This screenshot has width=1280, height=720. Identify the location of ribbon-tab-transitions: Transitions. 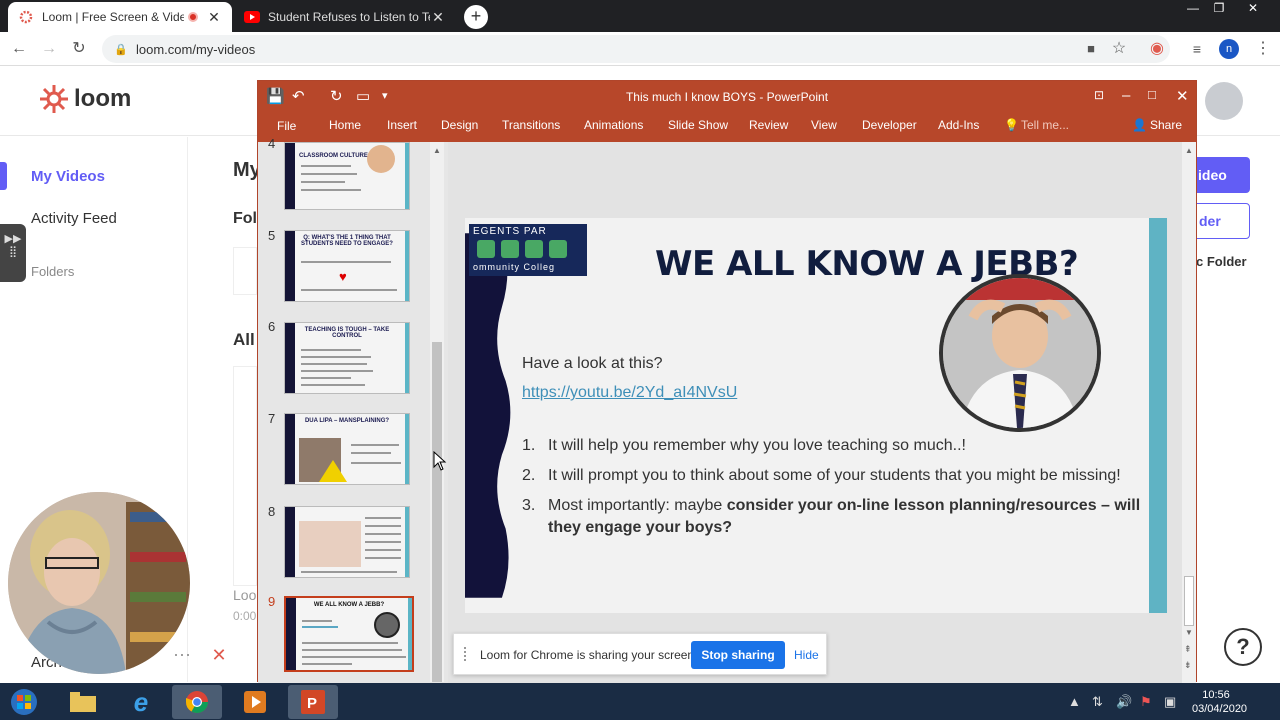
(531, 125).